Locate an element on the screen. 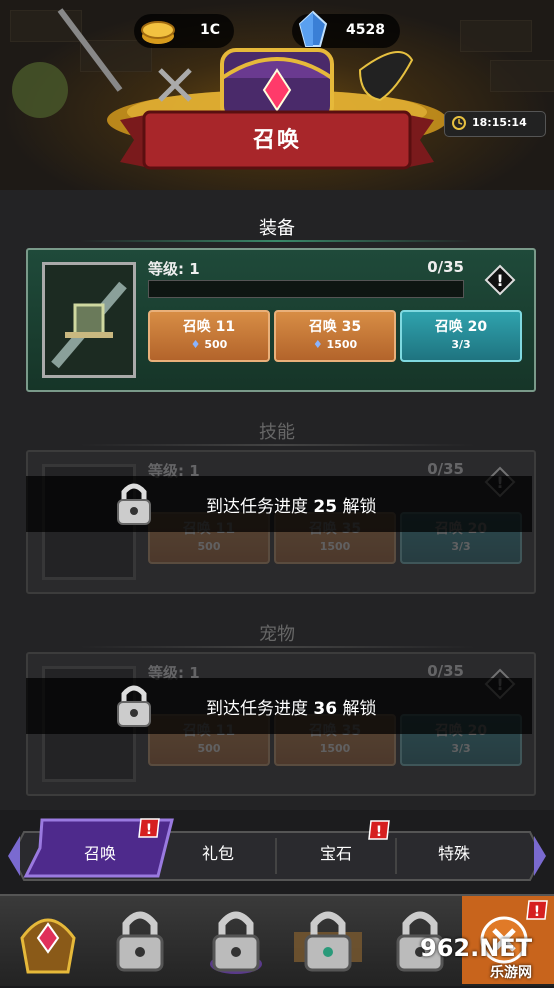 Image resolution: width=554 pixels, height=988 pixels. equipment-thumbnail is located at coordinates (89, 320).